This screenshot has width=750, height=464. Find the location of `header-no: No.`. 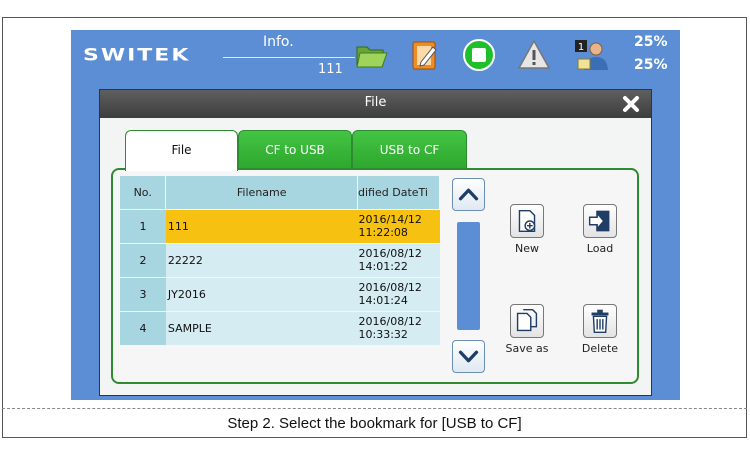

header-no: No. is located at coordinates (143, 192).